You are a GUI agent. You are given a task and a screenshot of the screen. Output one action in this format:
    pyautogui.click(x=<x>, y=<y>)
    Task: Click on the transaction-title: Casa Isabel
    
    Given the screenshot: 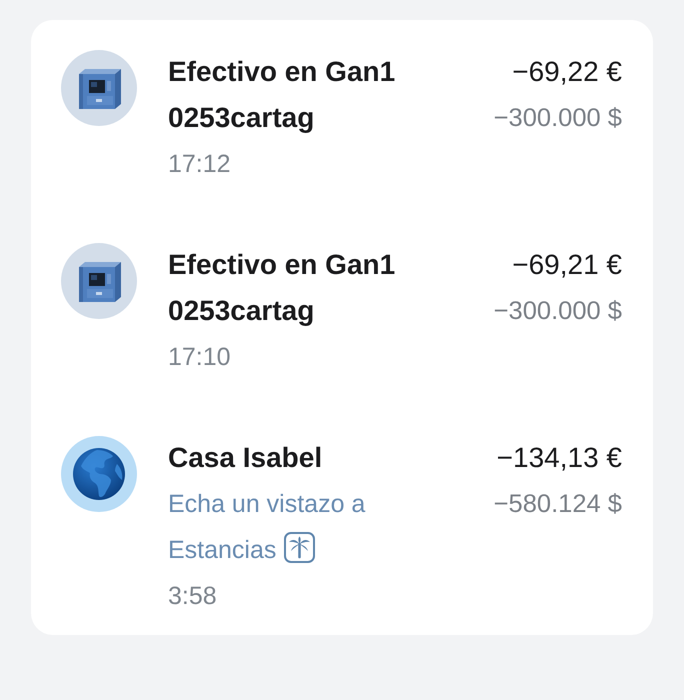 What is the action you would take?
    pyautogui.click(x=245, y=458)
    